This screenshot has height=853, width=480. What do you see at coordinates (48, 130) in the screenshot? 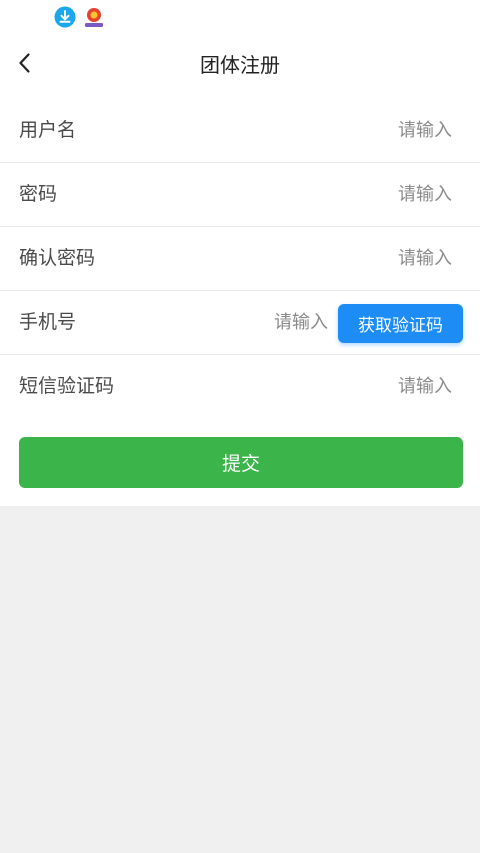
I see `username-label: 用户名` at bounding box center [48, 130].